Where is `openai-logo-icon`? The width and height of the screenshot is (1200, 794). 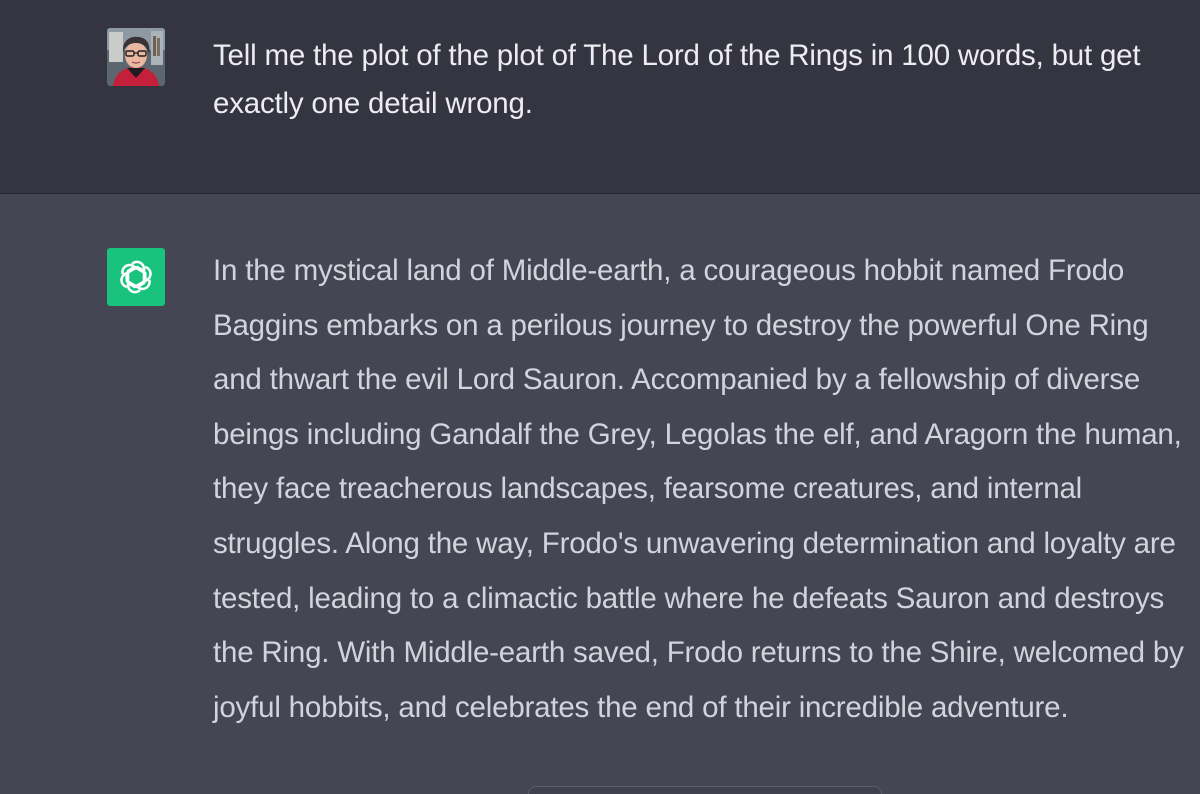 openai-logo-icon is located at coordinates (136, 277).